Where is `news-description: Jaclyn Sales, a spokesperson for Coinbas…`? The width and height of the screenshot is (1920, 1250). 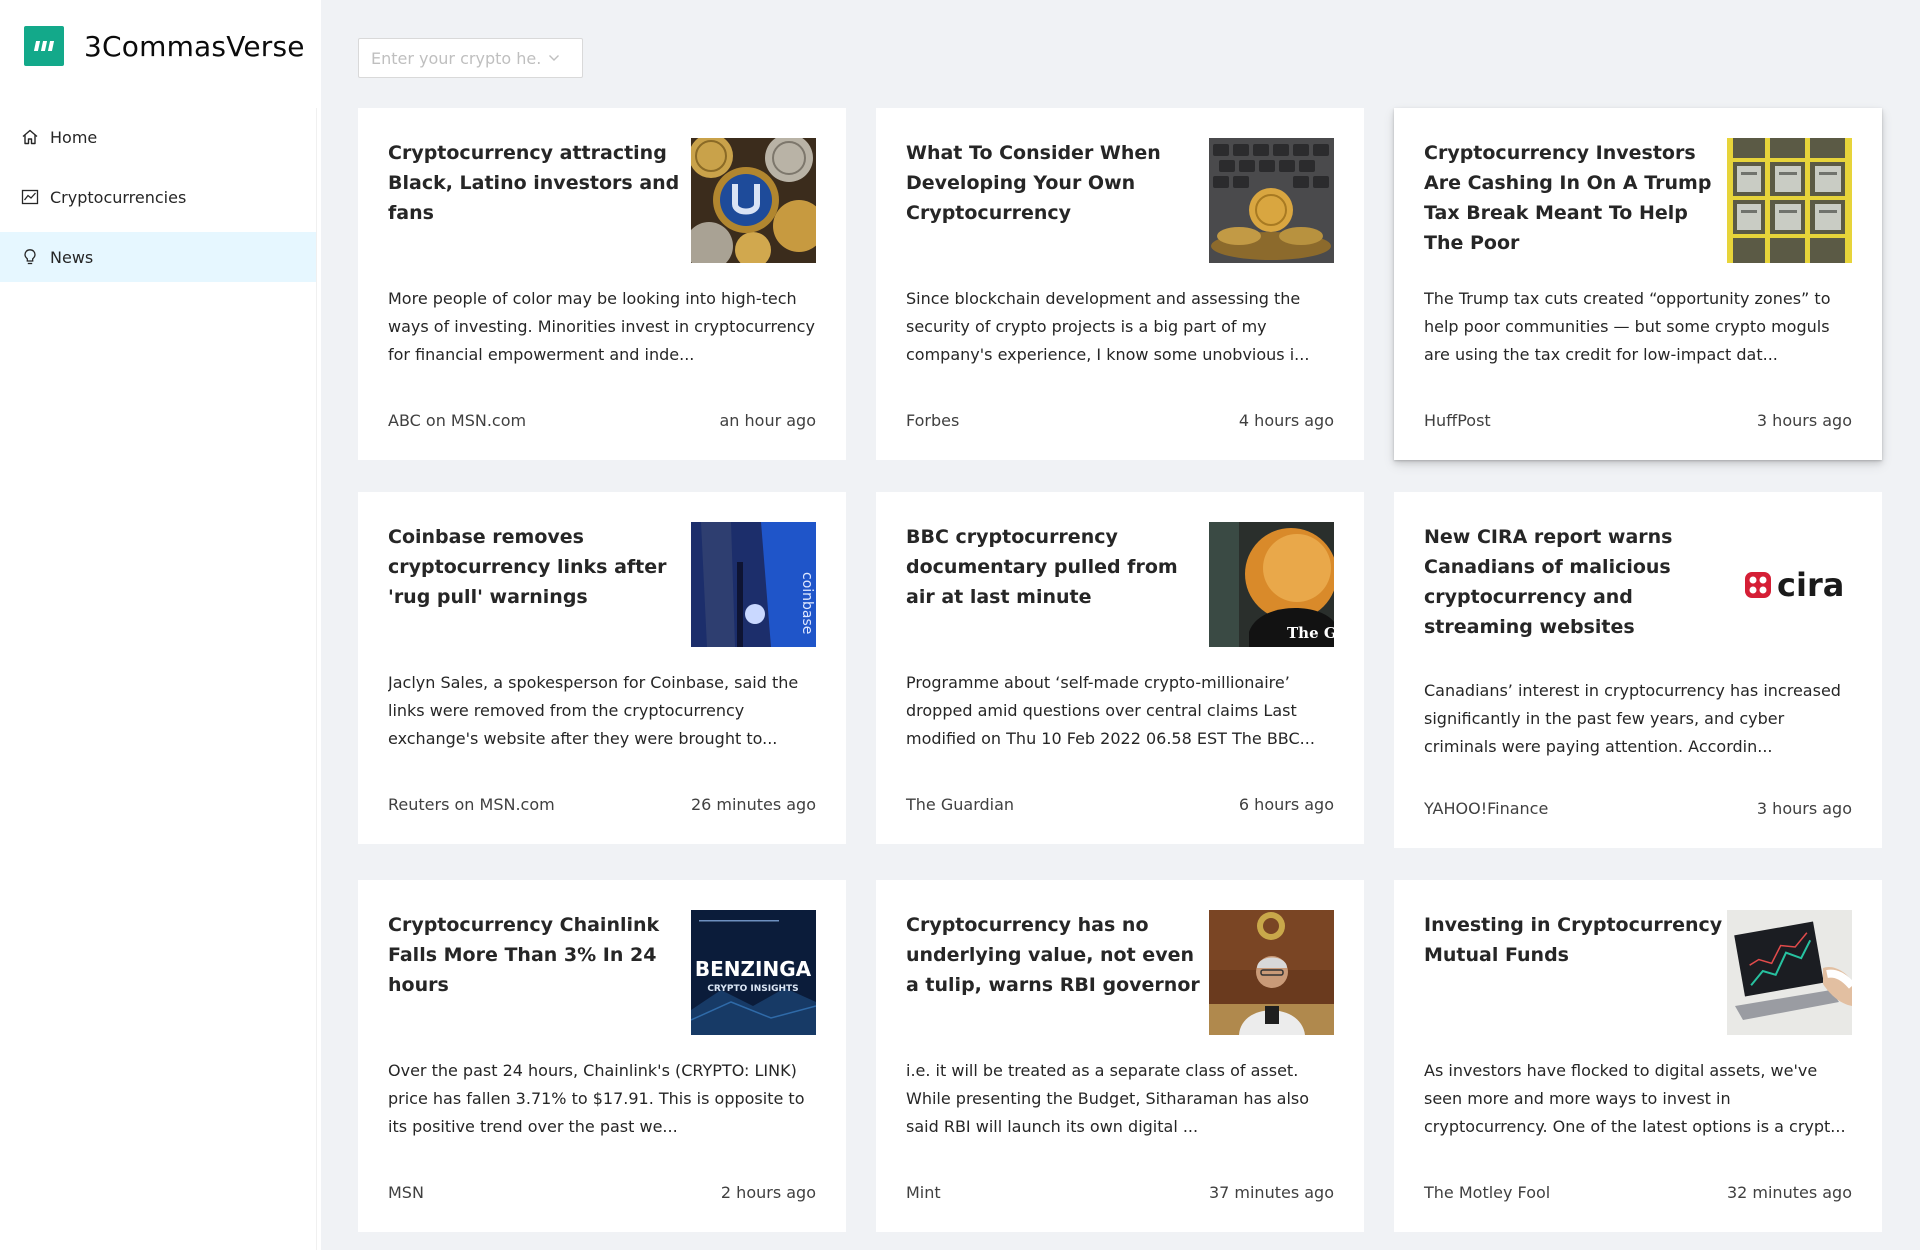
news-description: Jaclyn Sales, a spokesperson for Coinbas… is located at coordinates (593, 710).